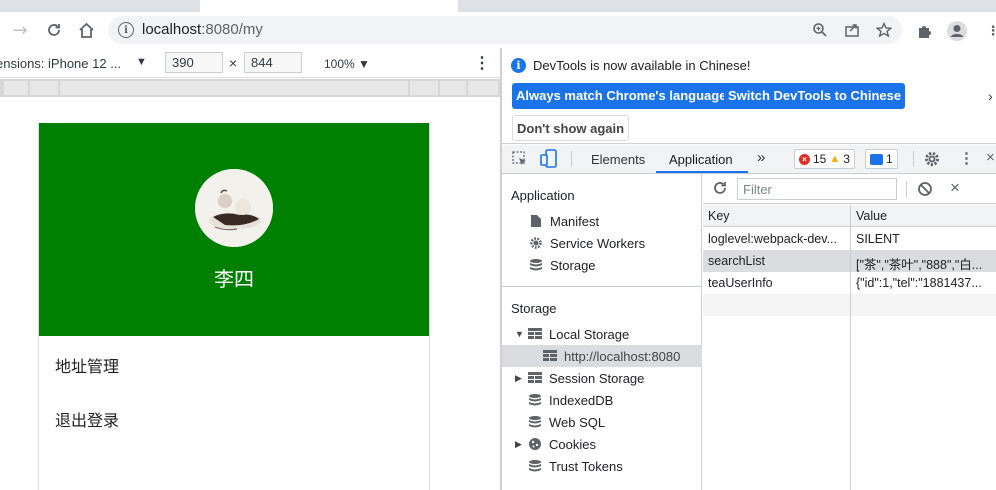  Describe the element at coordinates (273, 62) in the screenshot. I see `height-input: 844` at that location.